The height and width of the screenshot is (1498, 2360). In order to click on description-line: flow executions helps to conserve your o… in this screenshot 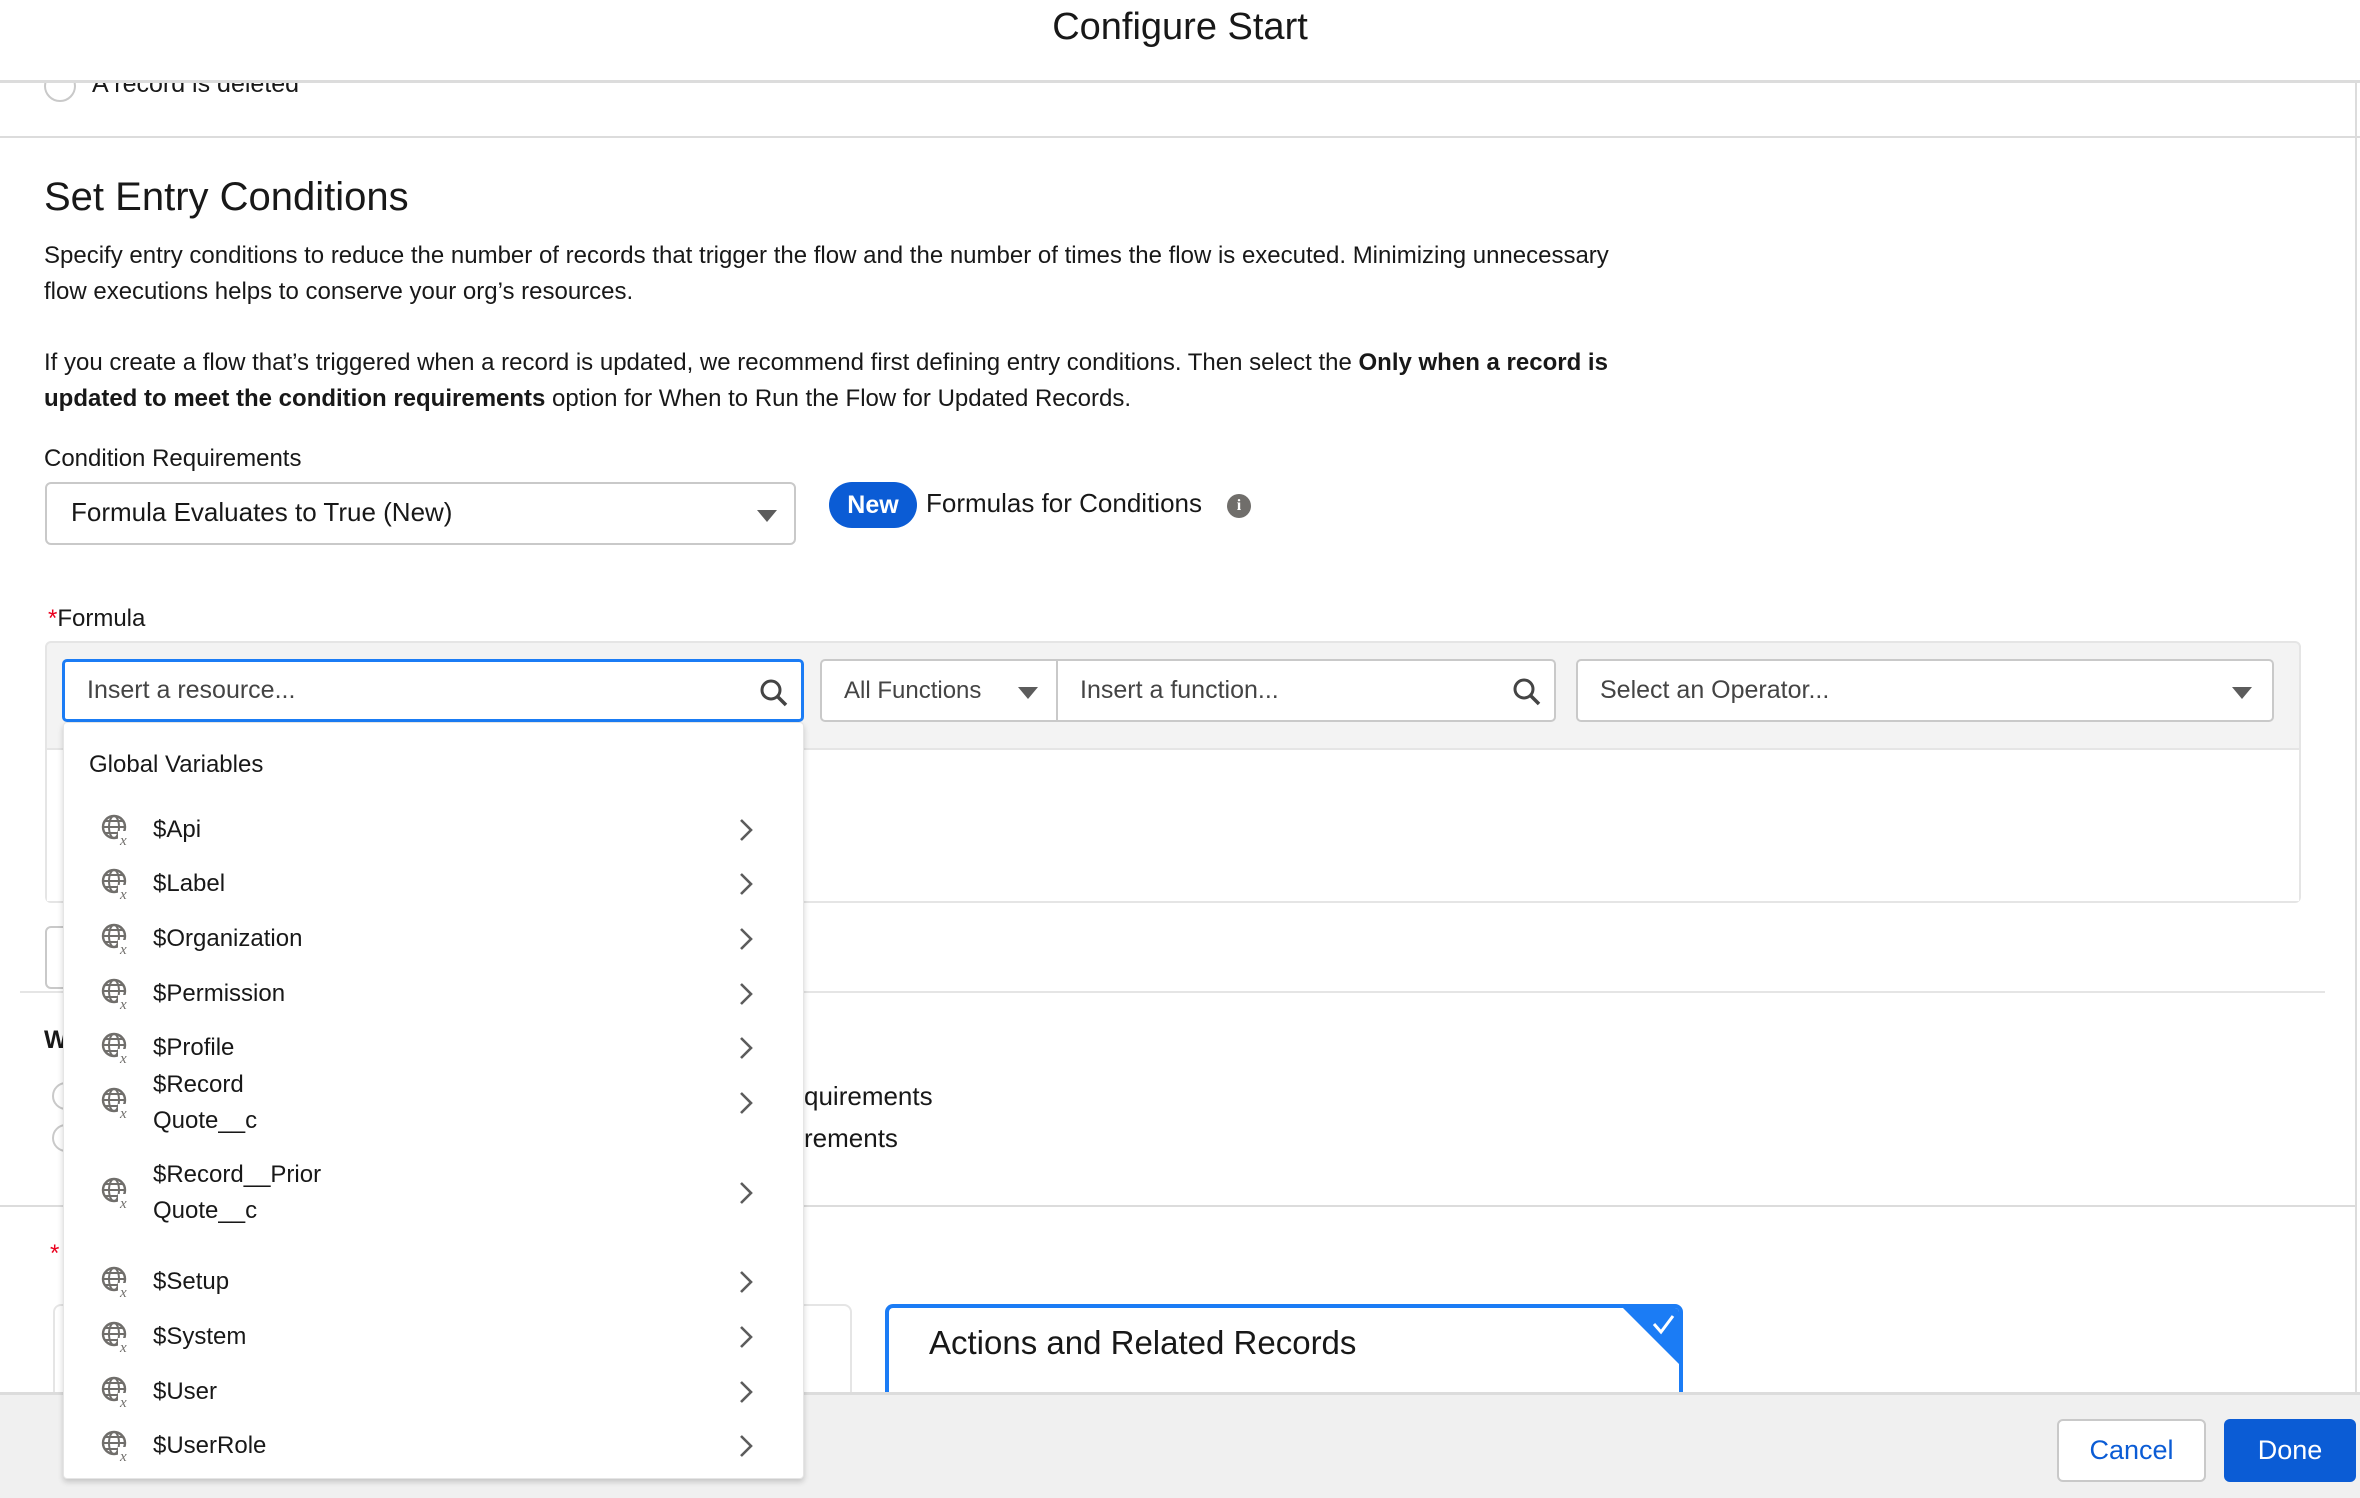, I will do `click(339, 291)`.